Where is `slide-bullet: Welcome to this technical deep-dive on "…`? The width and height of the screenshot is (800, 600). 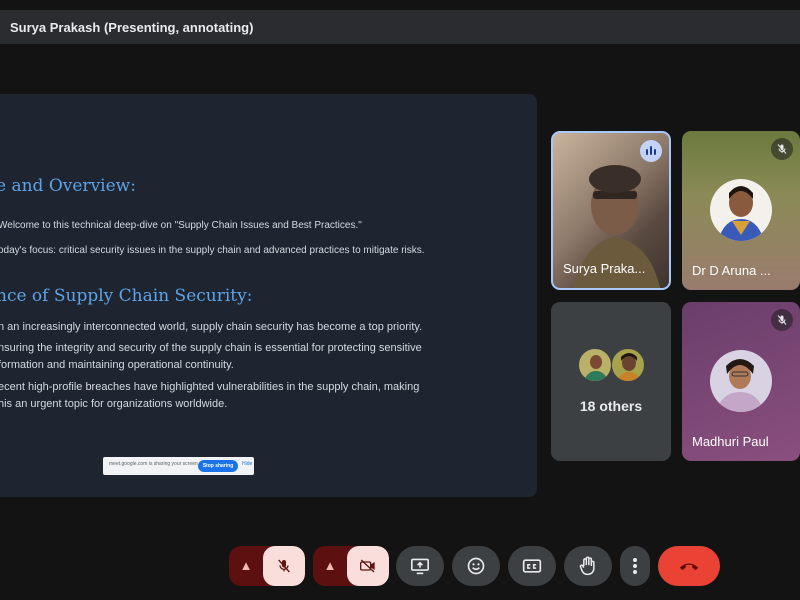
slide-bullet: Welcome to this technical deep-dive on "… is located at coordinates (181, 225).